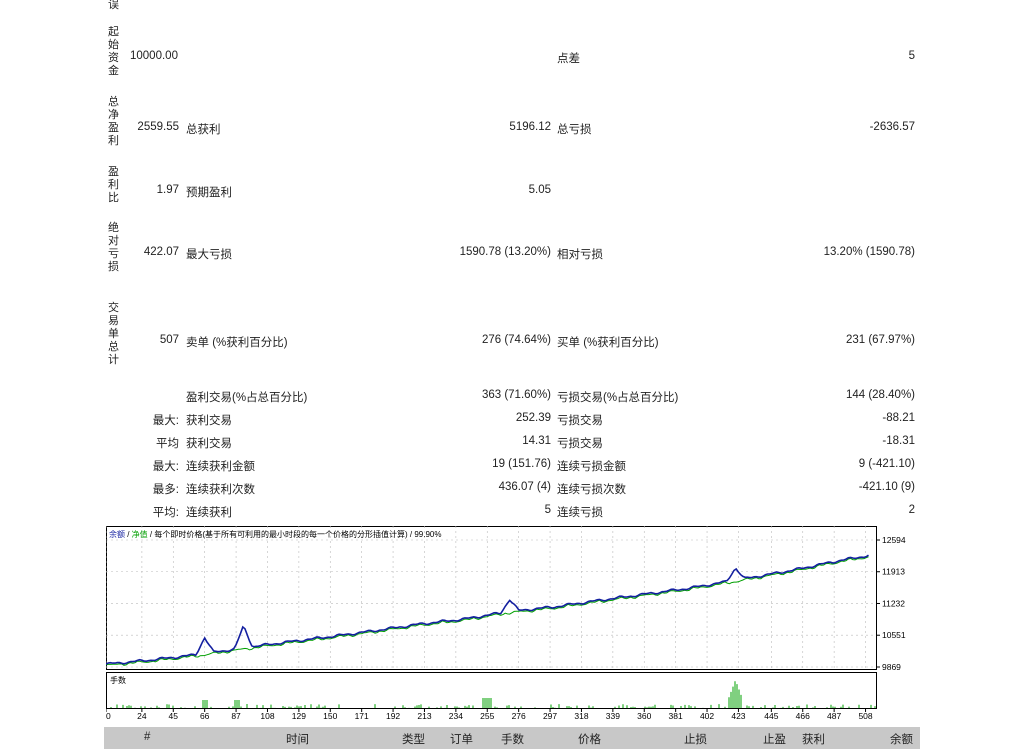  Describe the element at coordinates (330, 715) in the screenshot. I see `x-tick-label: 150` at that location.